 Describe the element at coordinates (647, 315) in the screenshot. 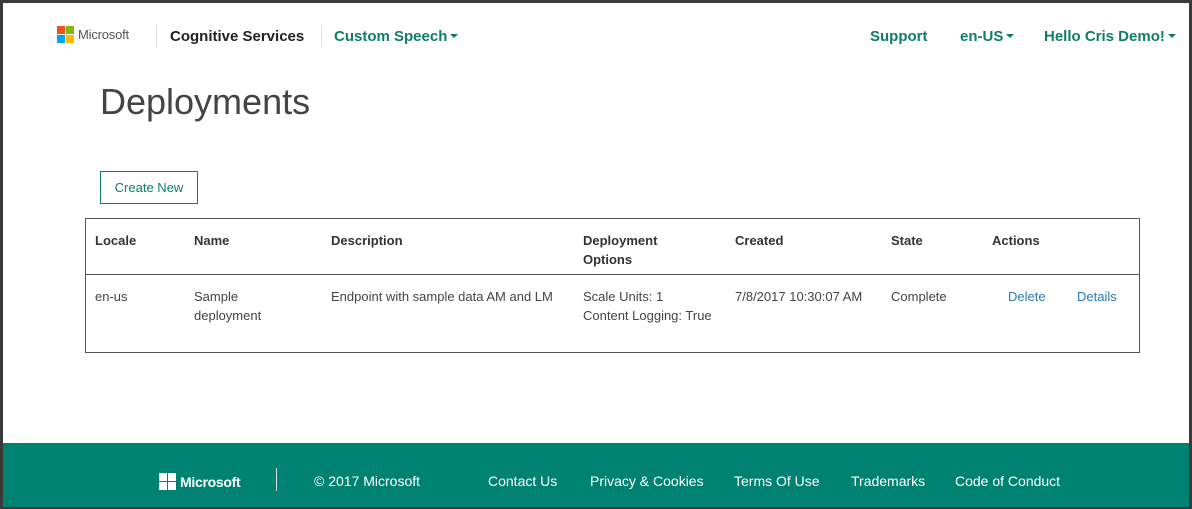

I see `content-logging-value: Content Logging: True` at that location.